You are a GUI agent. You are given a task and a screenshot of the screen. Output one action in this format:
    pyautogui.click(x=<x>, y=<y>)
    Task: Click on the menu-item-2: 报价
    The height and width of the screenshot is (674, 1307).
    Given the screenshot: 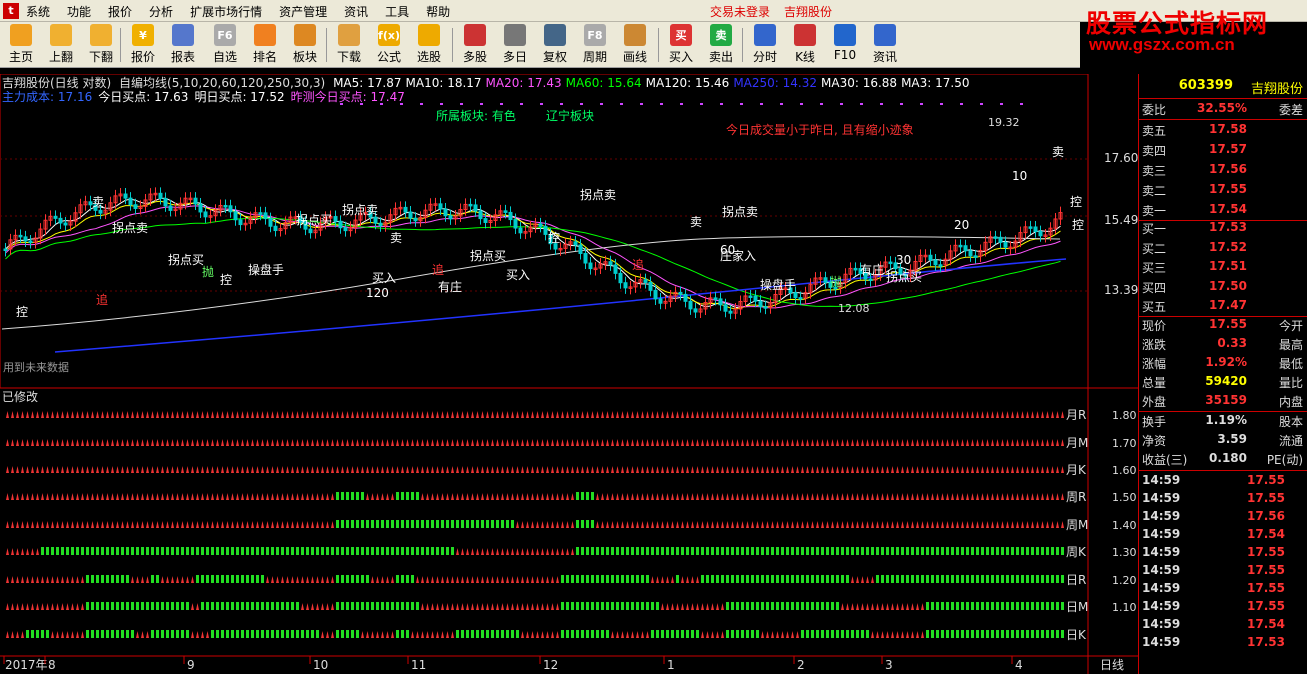 What is the action you would take?
    pyautogui.click(x=120, y=11)
    